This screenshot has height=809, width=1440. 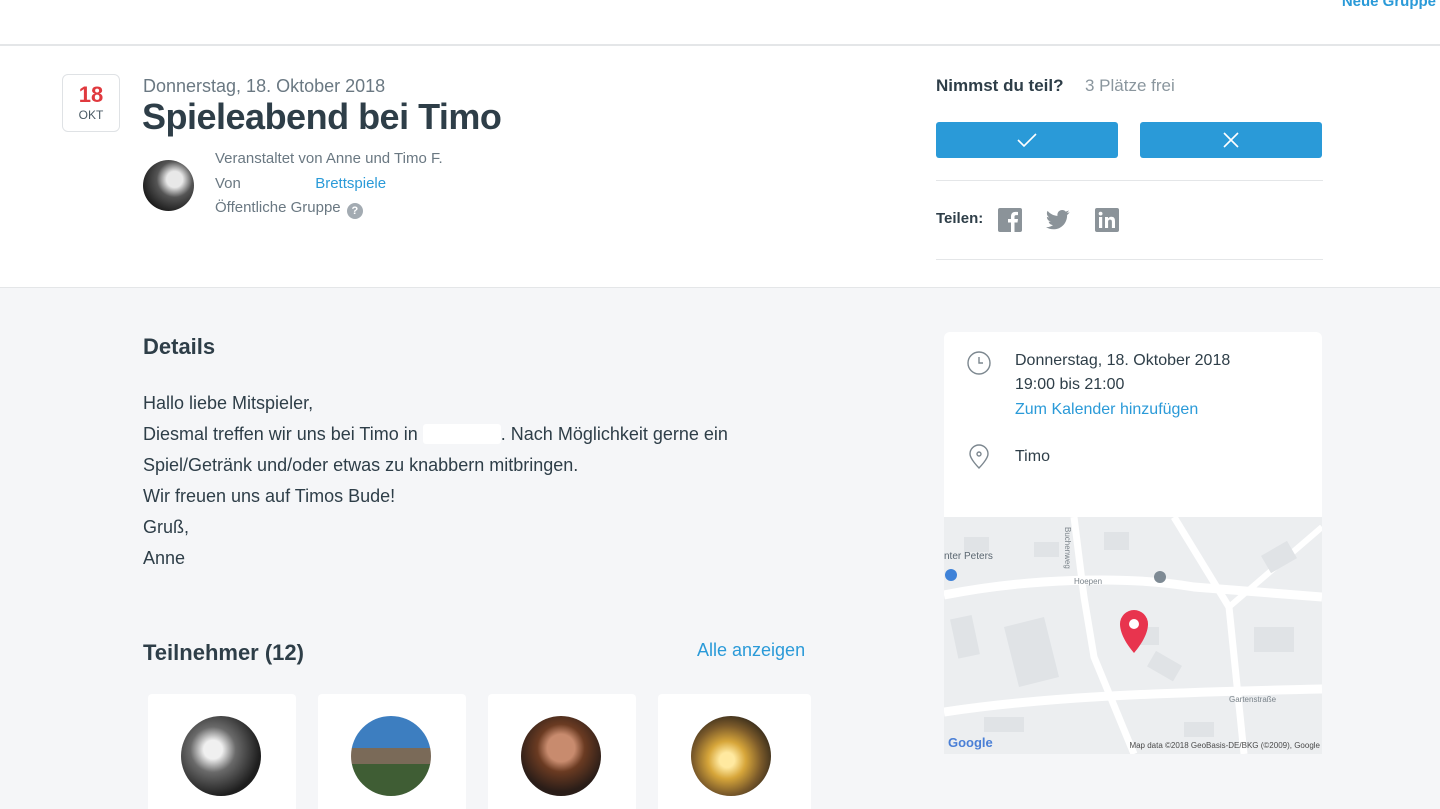 What do you see at coordinates (354, 211) in the screenshot?
I see `help-icon: ?` at bounding box center [354, 211].